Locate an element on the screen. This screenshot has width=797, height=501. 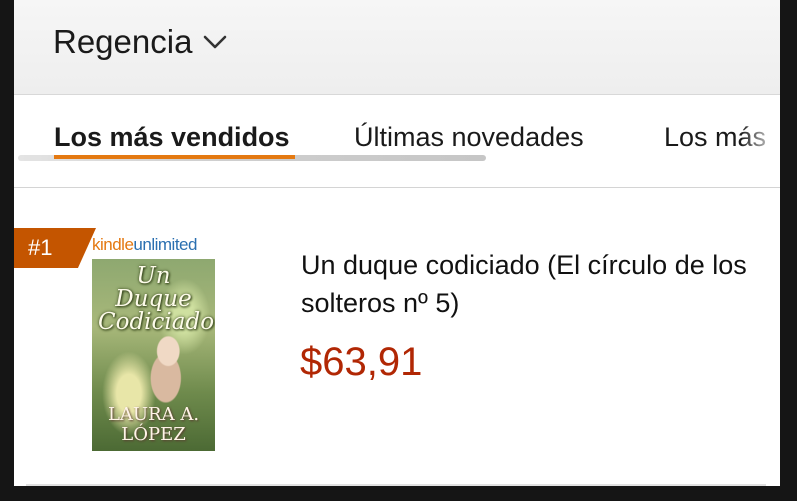
active-tab-indicator is located at coordinates (174, 157).